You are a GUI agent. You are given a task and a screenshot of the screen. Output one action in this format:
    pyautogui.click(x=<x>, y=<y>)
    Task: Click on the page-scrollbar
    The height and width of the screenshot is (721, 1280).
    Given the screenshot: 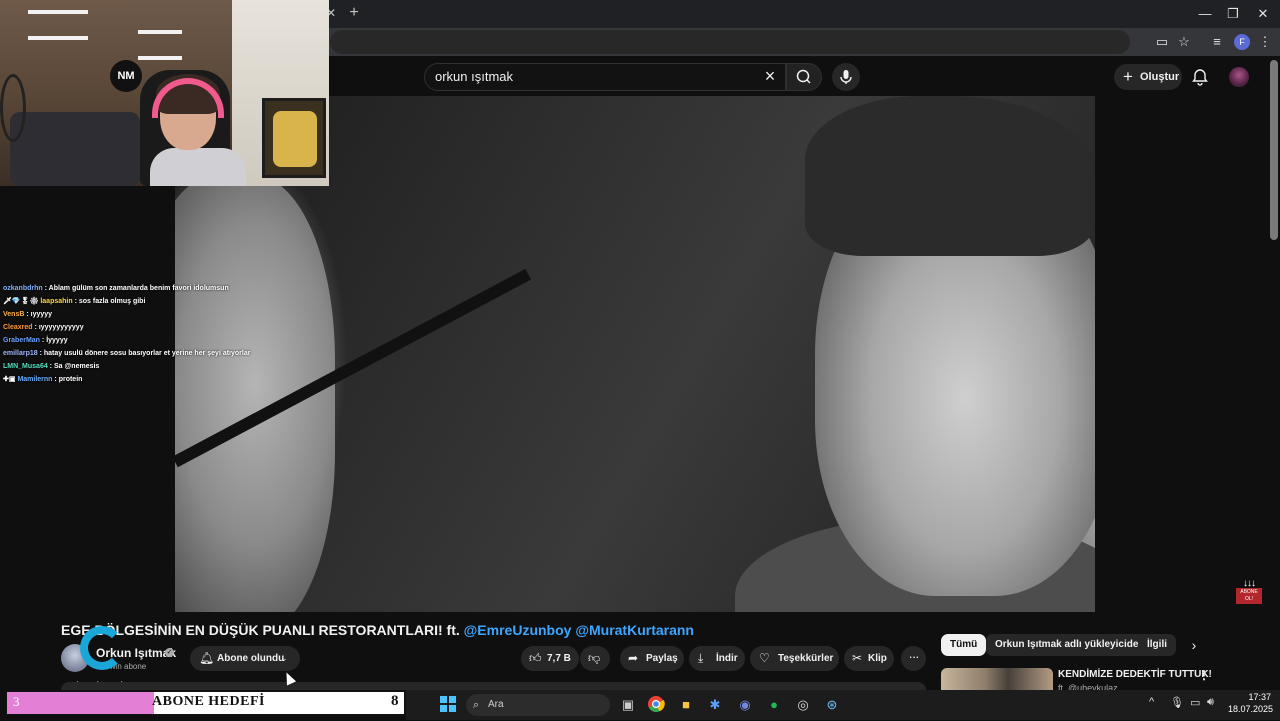 What is the action you would take?
    pyautogui.click(x=1274, y=150)
    